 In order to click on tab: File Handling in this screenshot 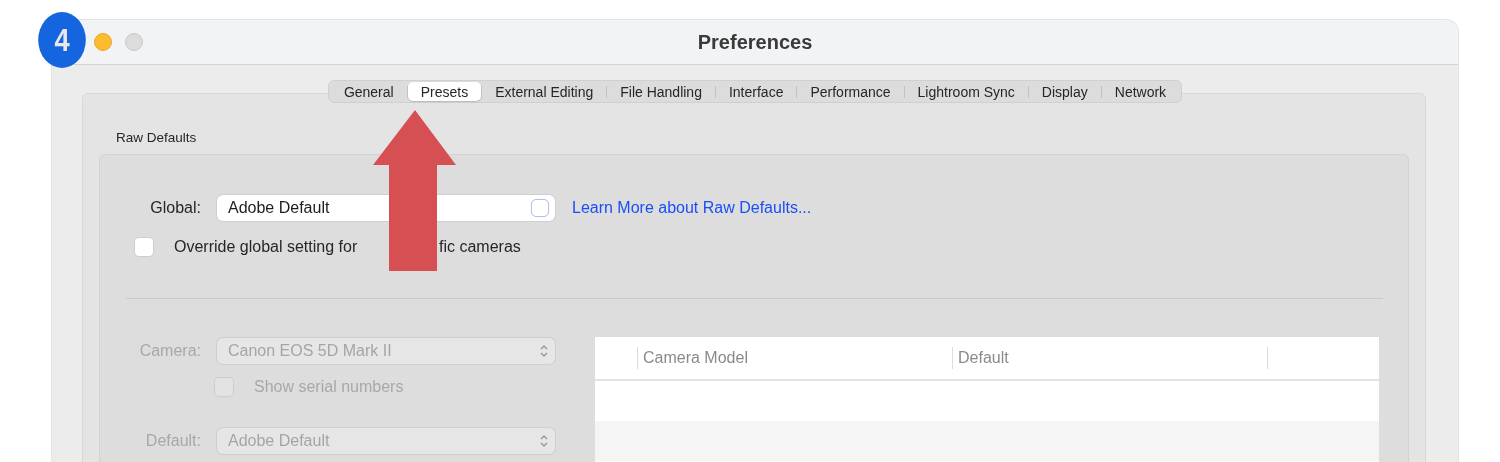, I will do `click(661, 91)`.